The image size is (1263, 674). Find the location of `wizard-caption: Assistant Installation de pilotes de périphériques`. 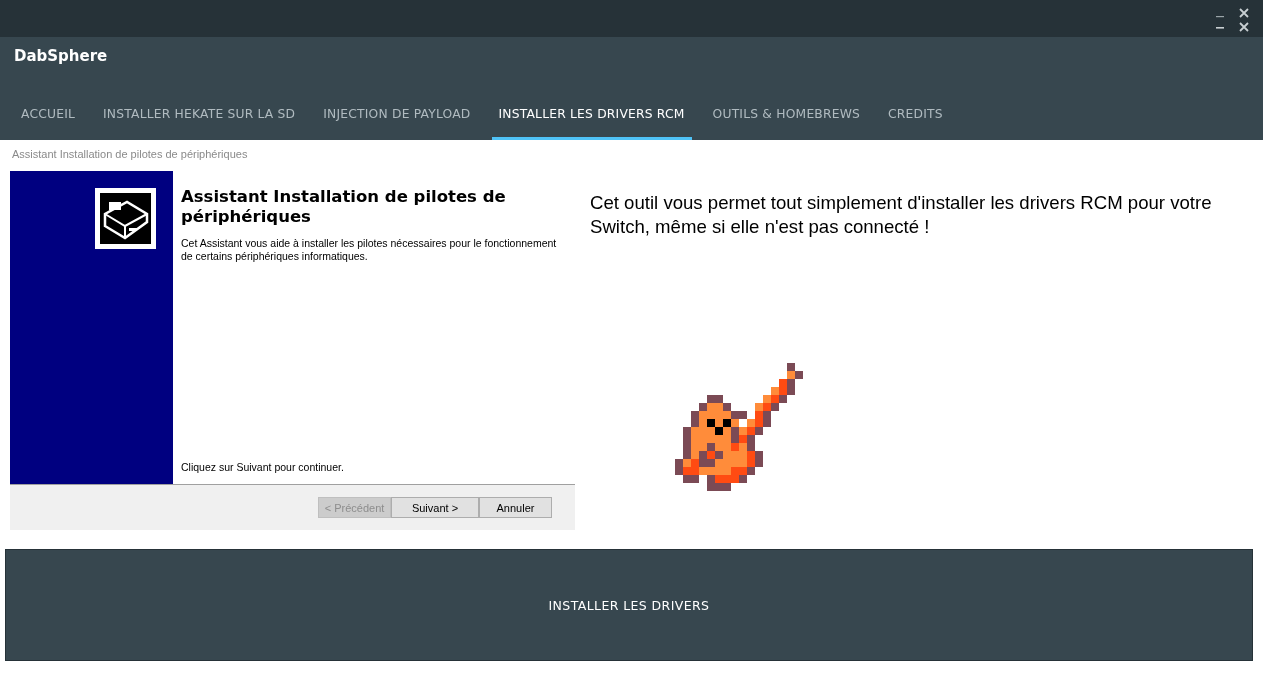

wizard-caption: Assistant Installation de pilotes de périphériques is located at coordinates (129, 153).